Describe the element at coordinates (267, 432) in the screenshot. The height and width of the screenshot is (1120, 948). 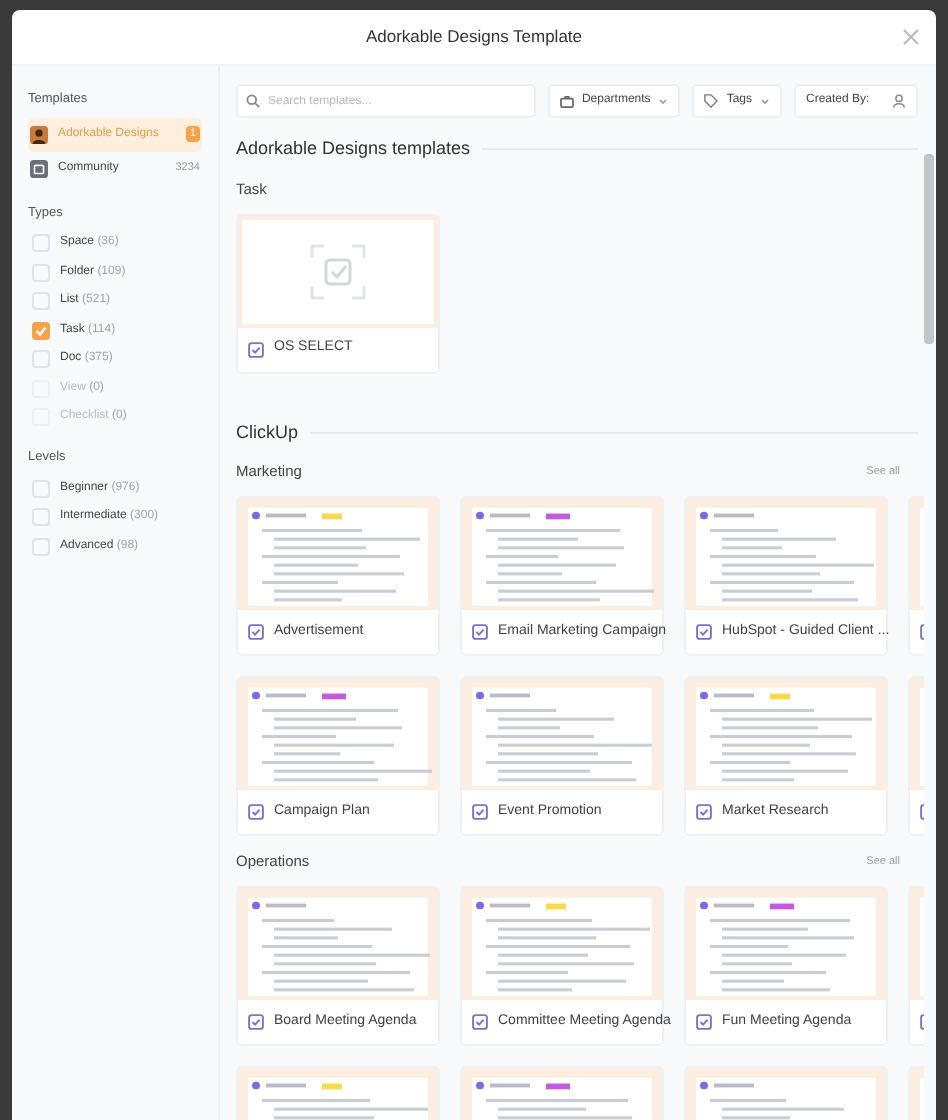
I see `group-heading: ClickUp` at that location.